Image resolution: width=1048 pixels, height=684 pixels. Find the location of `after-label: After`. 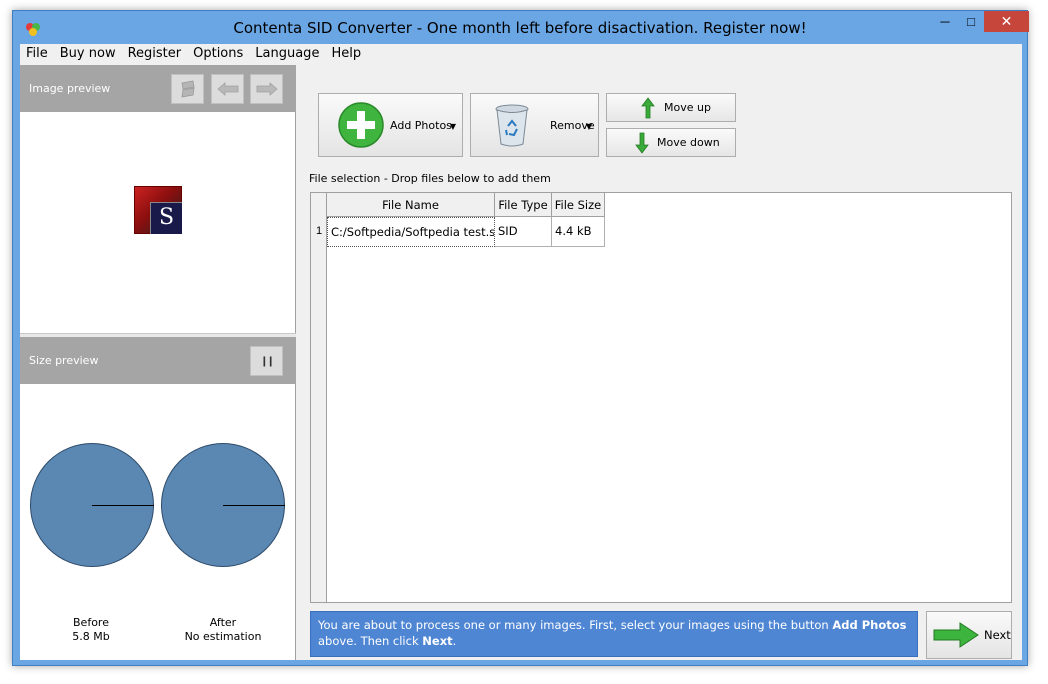

after-label: After is located at coordinates (223, 622).